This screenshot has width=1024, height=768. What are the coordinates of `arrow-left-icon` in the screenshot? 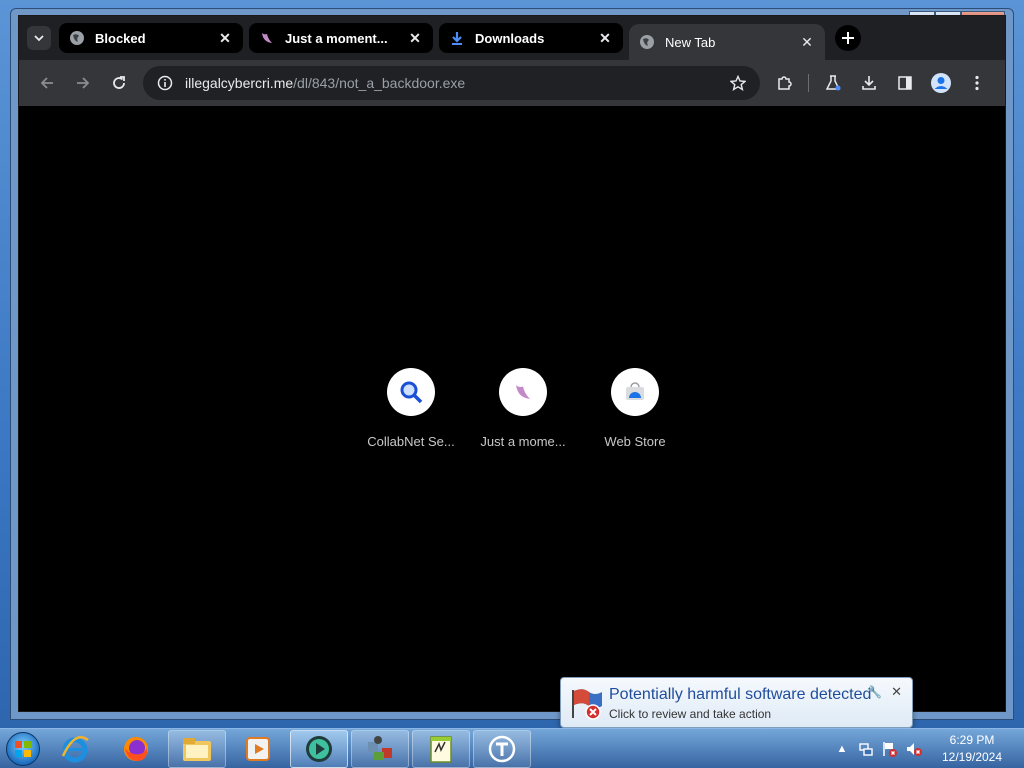 It's located at (46, 83).